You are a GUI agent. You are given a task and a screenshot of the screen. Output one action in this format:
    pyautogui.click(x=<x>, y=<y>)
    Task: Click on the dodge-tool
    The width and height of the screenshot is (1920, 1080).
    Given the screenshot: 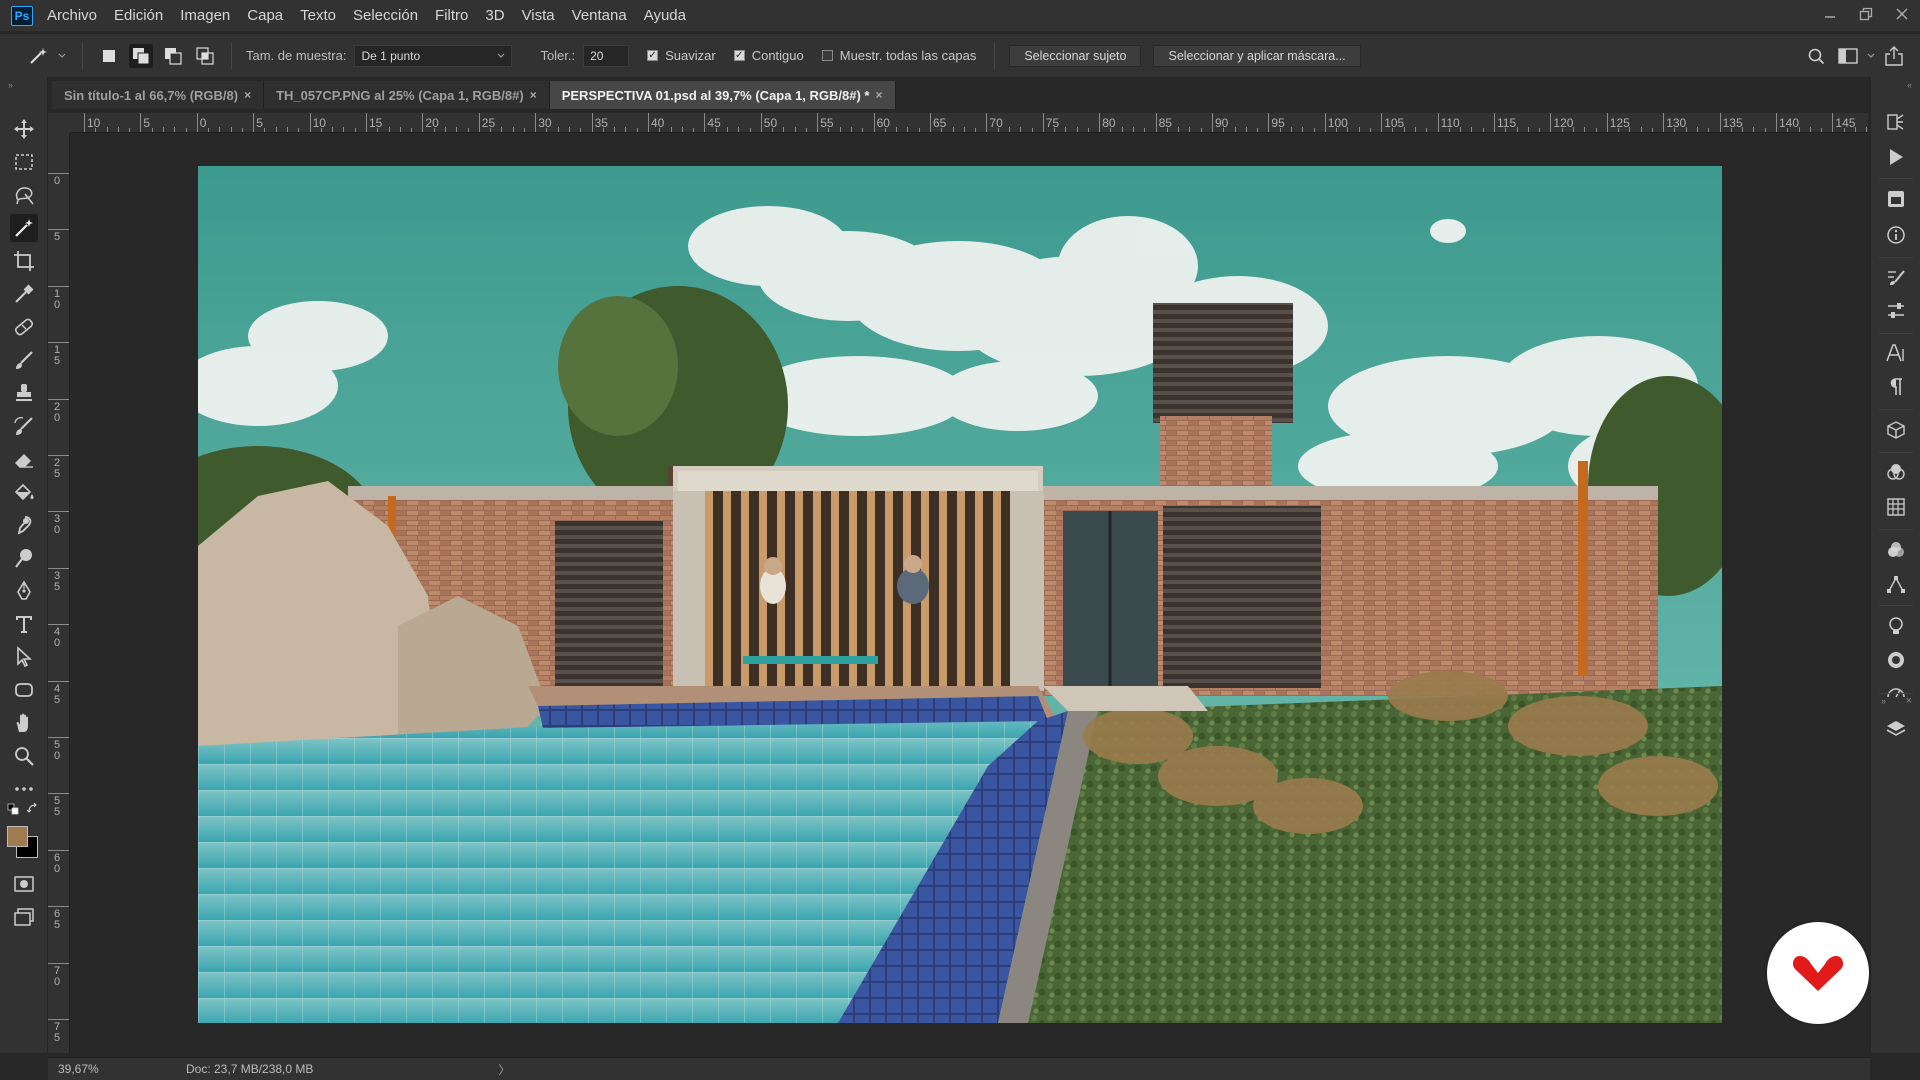 What is the action you would take?
    pyautogui.click(x=24, y=558)
    